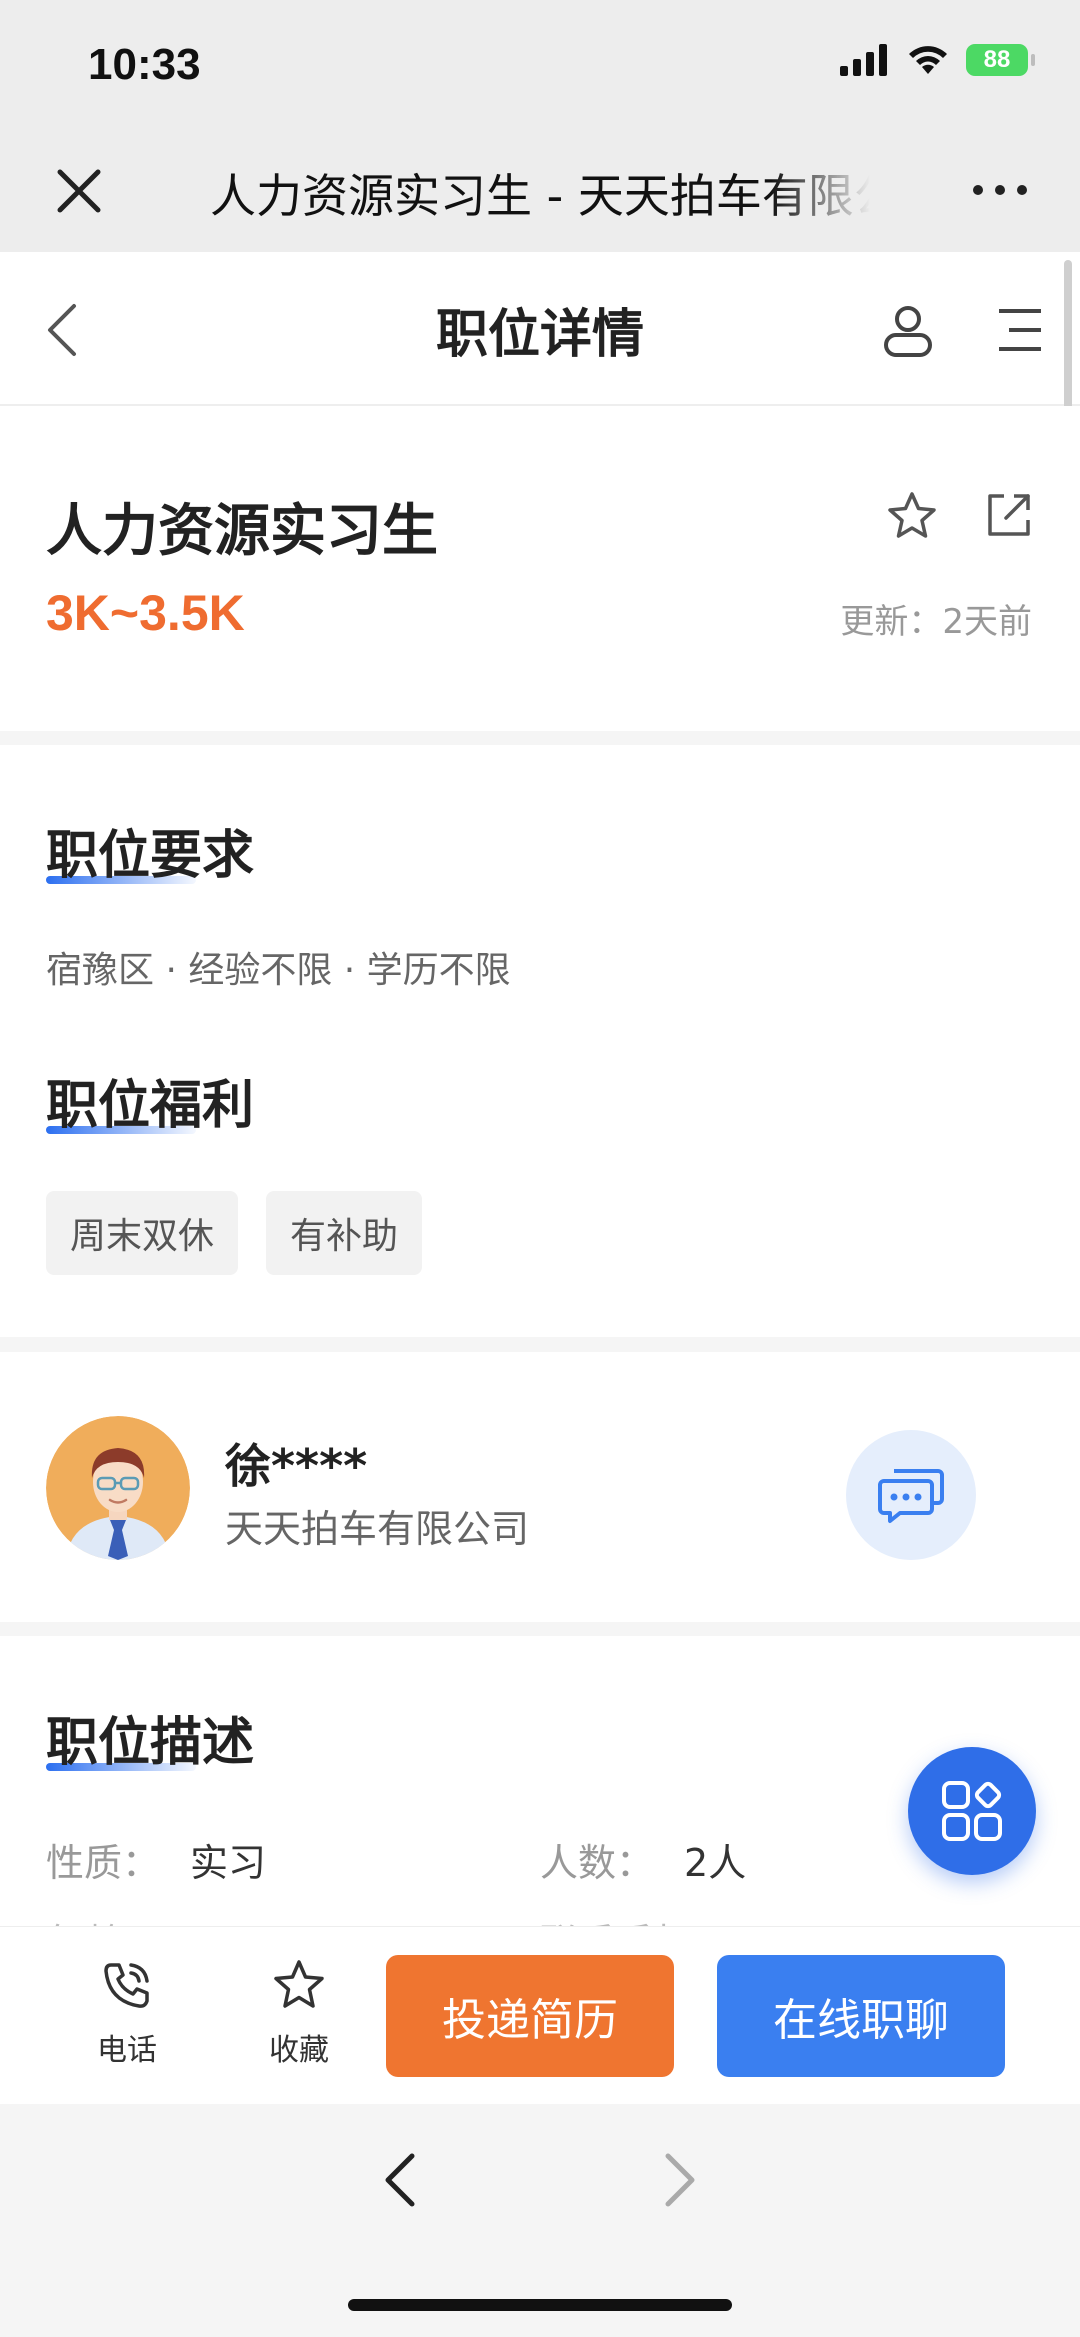 The width and height of the screenshot is (1080, 2337). Describe the element at coordinates (891, 622) in the screenshot. I see `update-label: 更新：` at that location.